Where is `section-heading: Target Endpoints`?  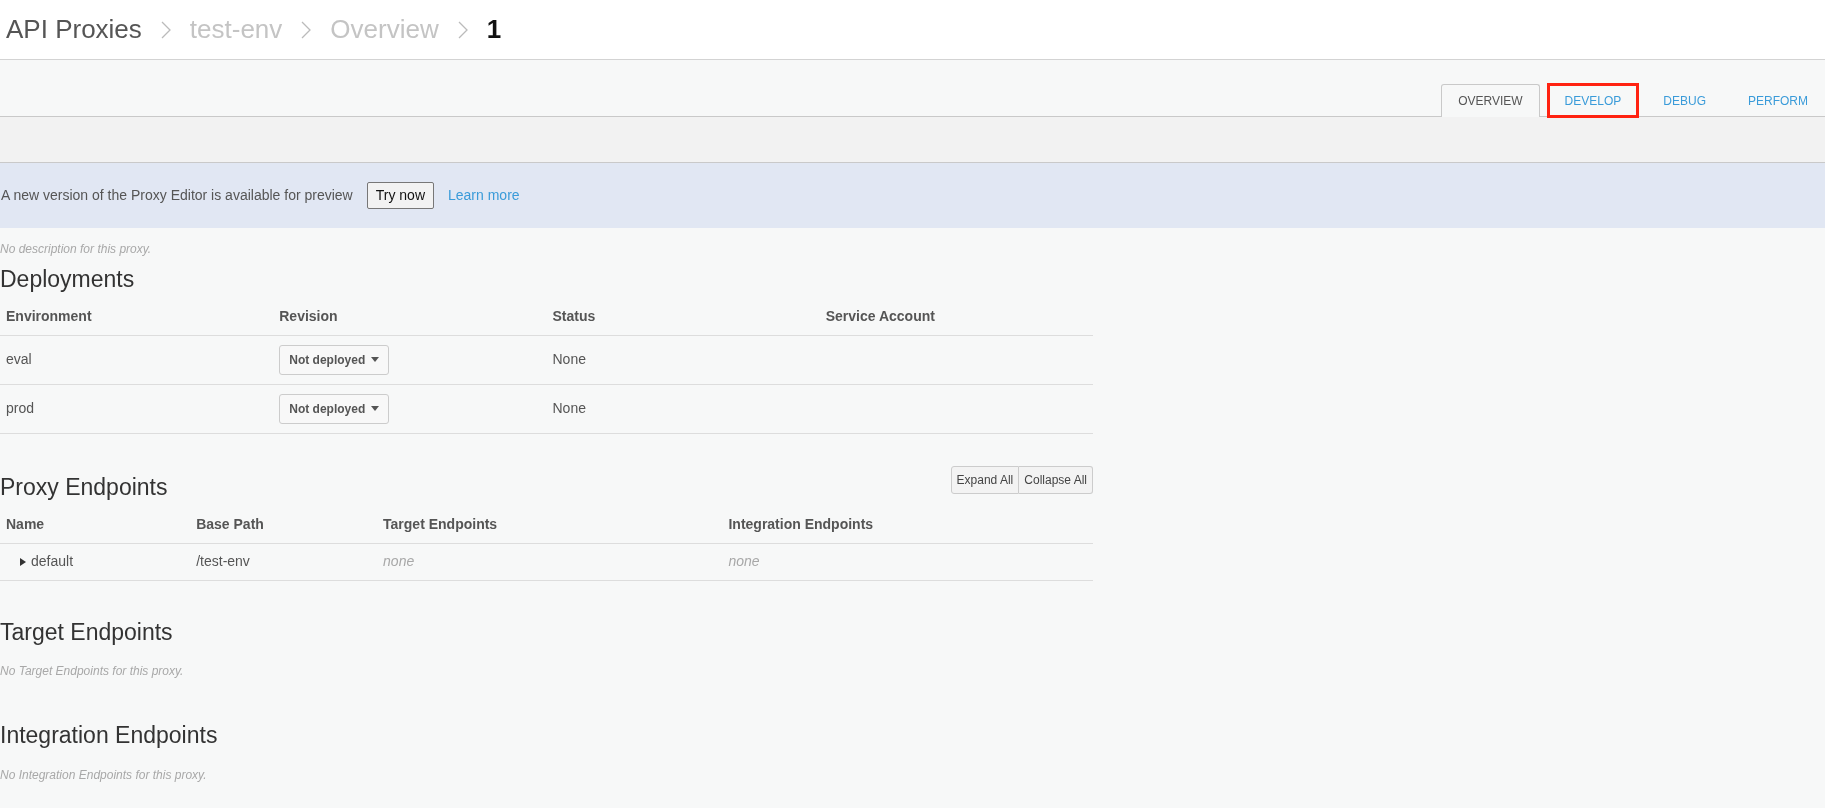
section-heading: Target Endpoints is located at coordinates (87, 632).